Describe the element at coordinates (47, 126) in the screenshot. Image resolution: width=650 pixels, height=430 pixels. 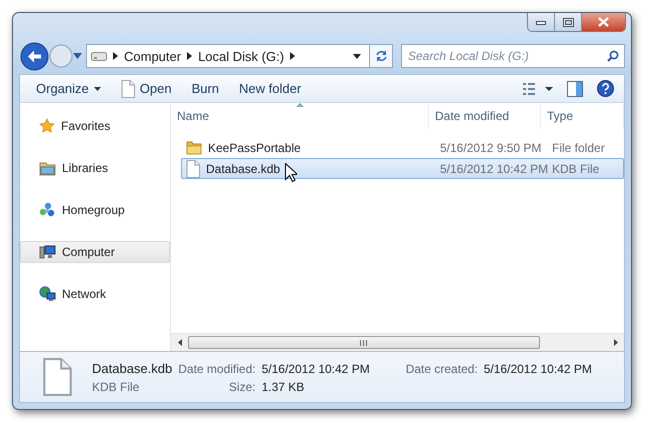
I see `star-icon` at that location.